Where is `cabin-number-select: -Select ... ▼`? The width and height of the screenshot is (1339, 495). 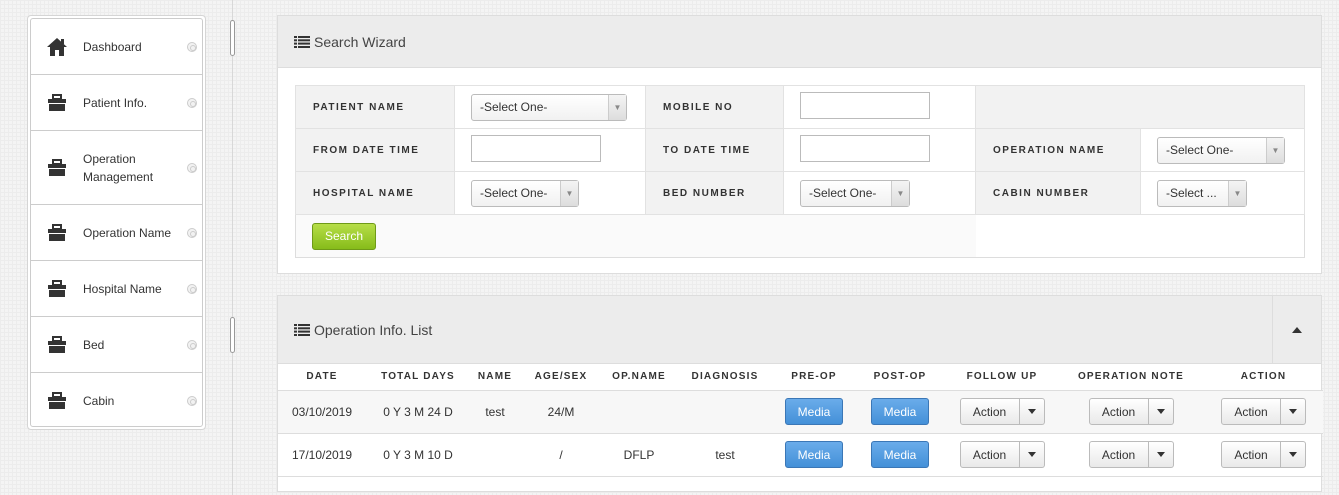 cabin-number-select: -Select ... ▼ is located at coordinates (1202, 193).